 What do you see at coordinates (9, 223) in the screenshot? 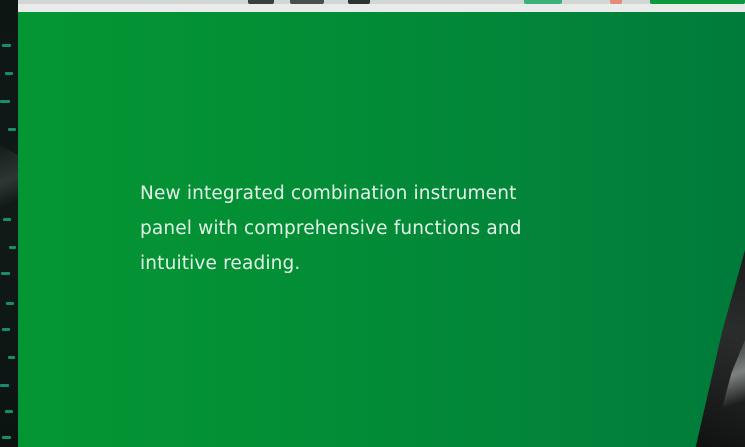
I see `left-background-strip` at bounding box center [9, 223].